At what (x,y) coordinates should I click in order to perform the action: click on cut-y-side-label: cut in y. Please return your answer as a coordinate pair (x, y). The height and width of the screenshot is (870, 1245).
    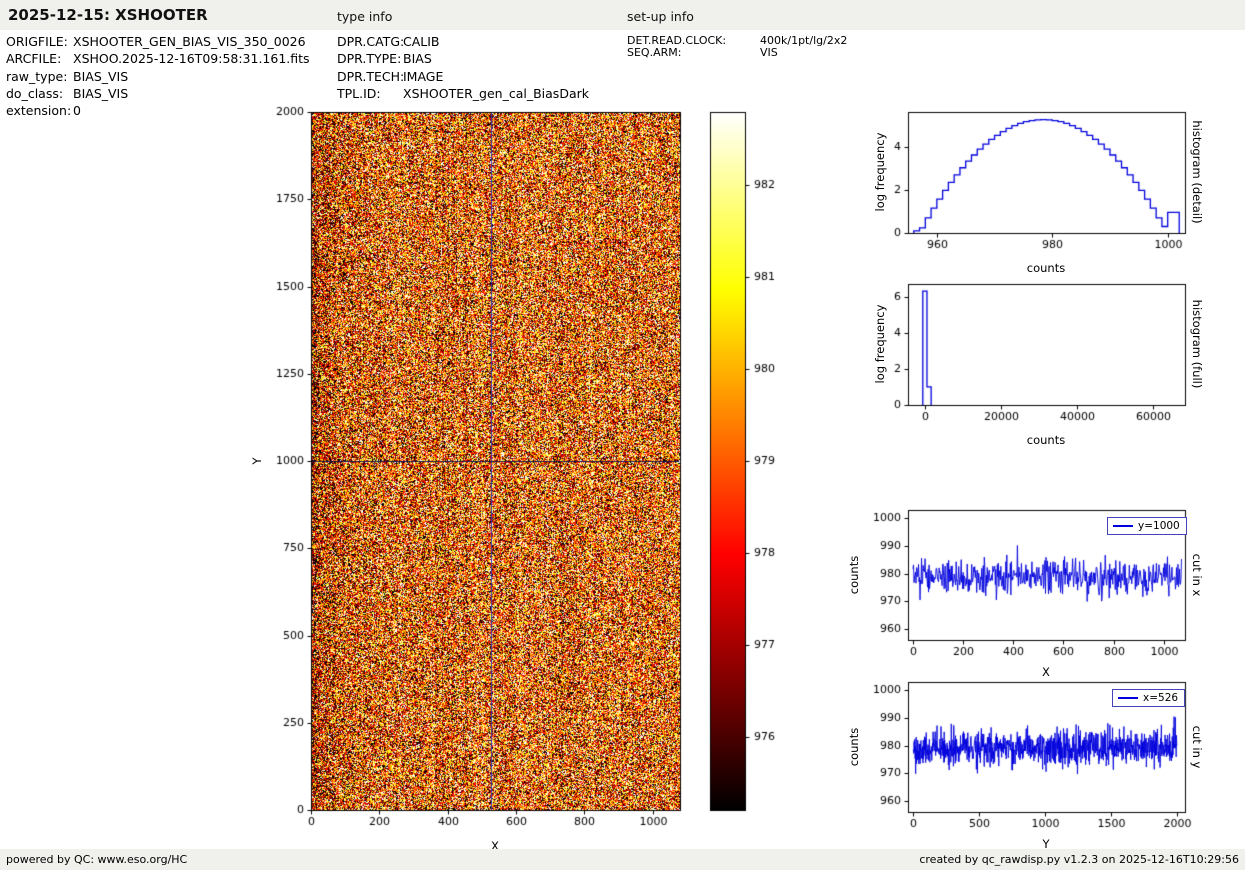
    Looking at the image, I should click on (1197, 747).